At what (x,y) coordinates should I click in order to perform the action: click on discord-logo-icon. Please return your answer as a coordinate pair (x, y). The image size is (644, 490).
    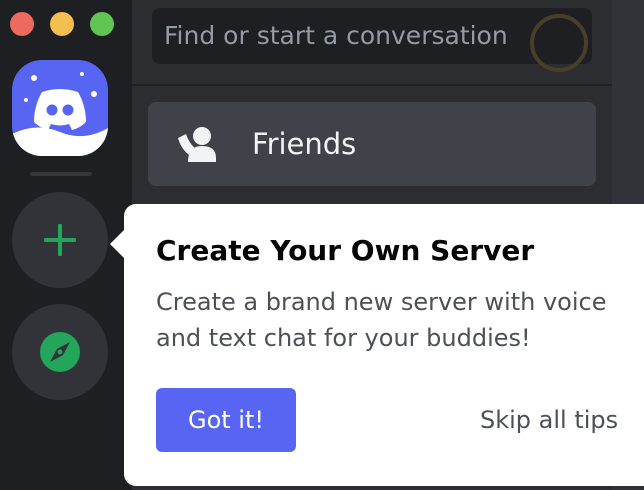
    Looking at the image, I should click on (60, 114).